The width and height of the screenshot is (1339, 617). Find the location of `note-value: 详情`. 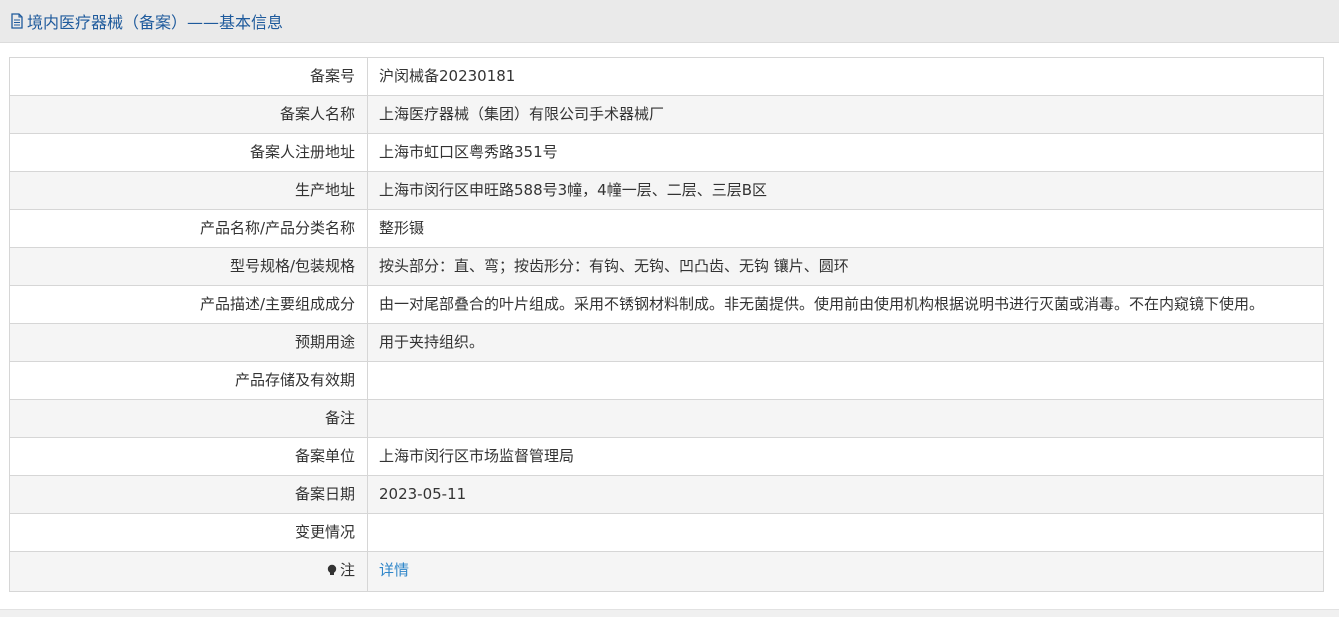

note-value: 详情 is located at coordinates (845, 571).